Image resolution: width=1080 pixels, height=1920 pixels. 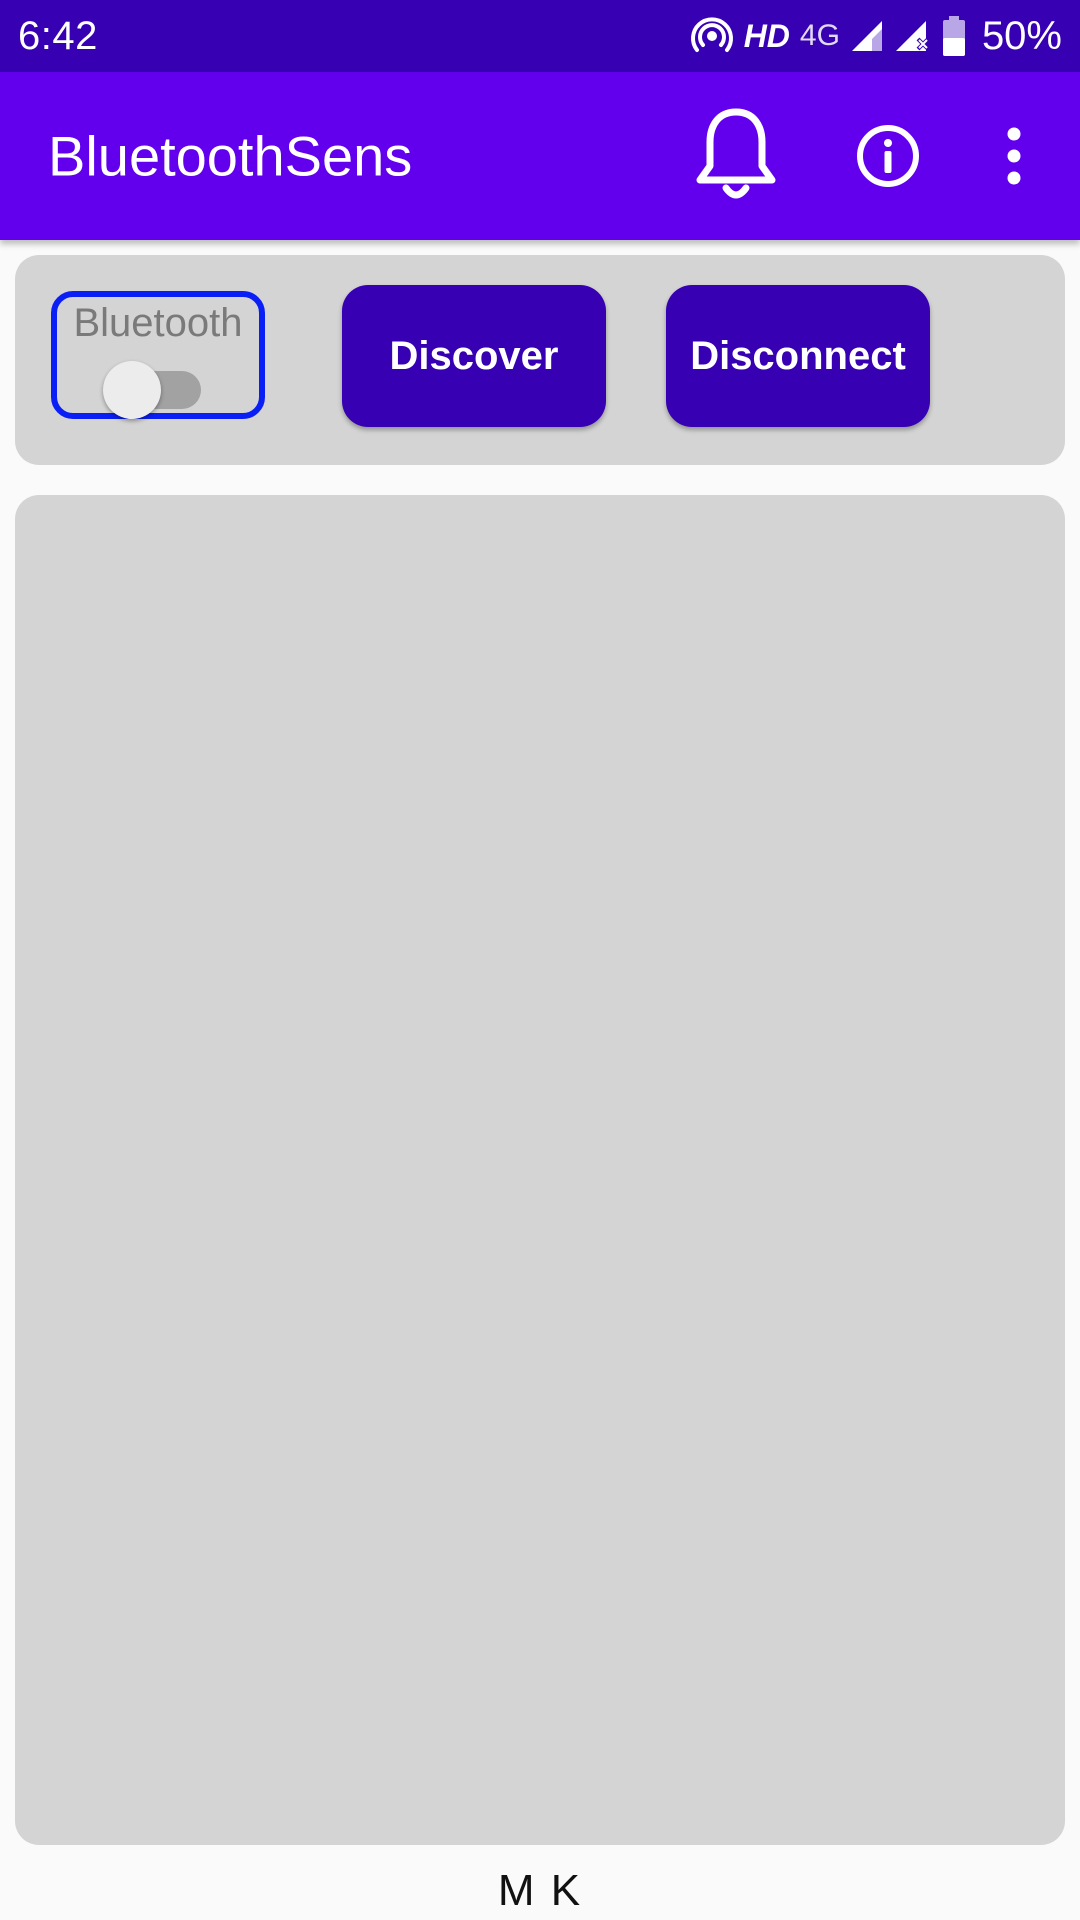 I want to click on status-time: 6:42, so click(x=58, y=35).